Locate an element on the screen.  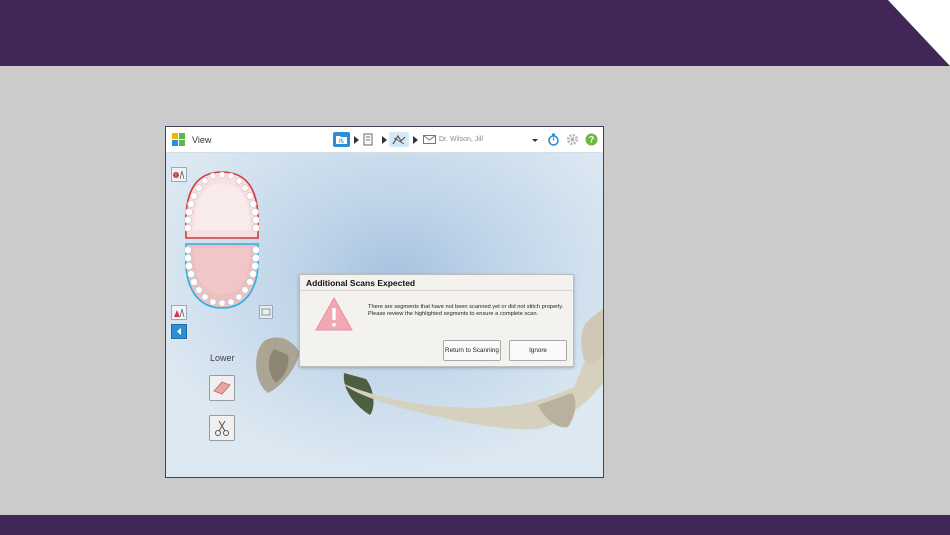
trim-tool-button is located at coordinates (222, 428).